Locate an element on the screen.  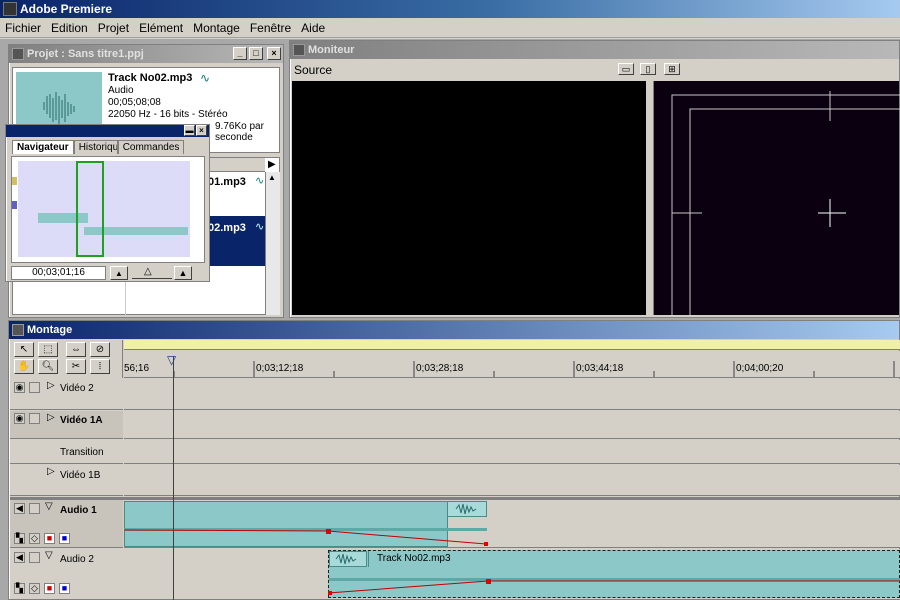
track-select-tool-icon: ⇔ is located at coordinates (76, 349).